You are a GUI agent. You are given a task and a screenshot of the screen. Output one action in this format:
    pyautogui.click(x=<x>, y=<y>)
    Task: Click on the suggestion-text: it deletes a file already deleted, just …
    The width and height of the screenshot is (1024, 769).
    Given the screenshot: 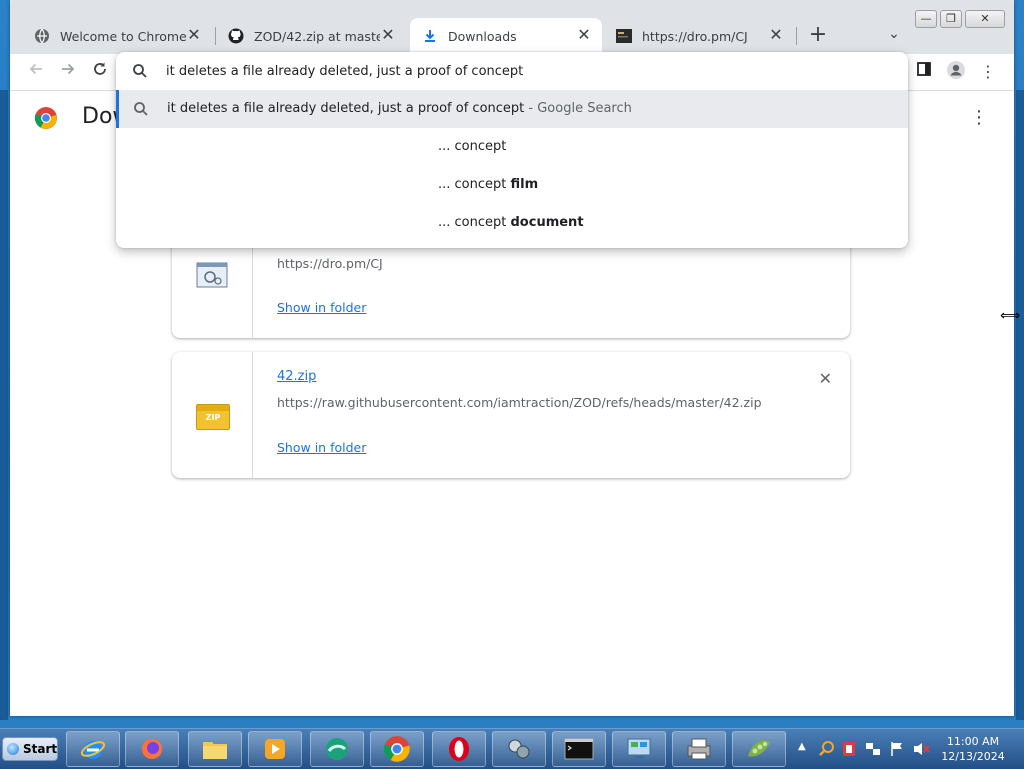 What is the action you would take?
    pyautogui.click(x=399, y=108)
    